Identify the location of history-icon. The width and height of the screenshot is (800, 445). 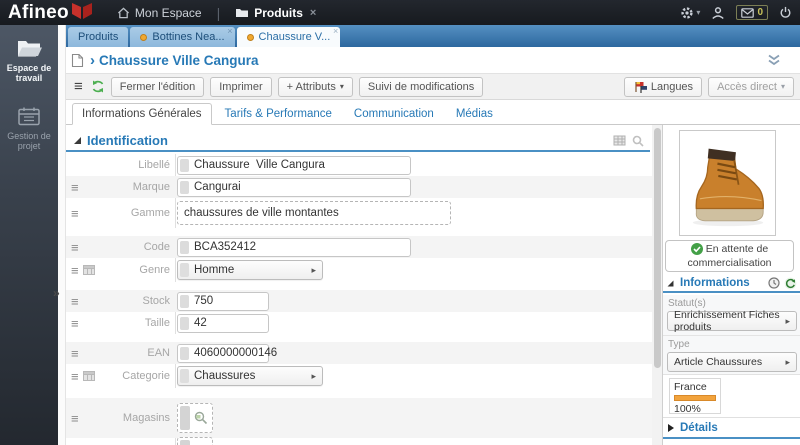
(774, 283).